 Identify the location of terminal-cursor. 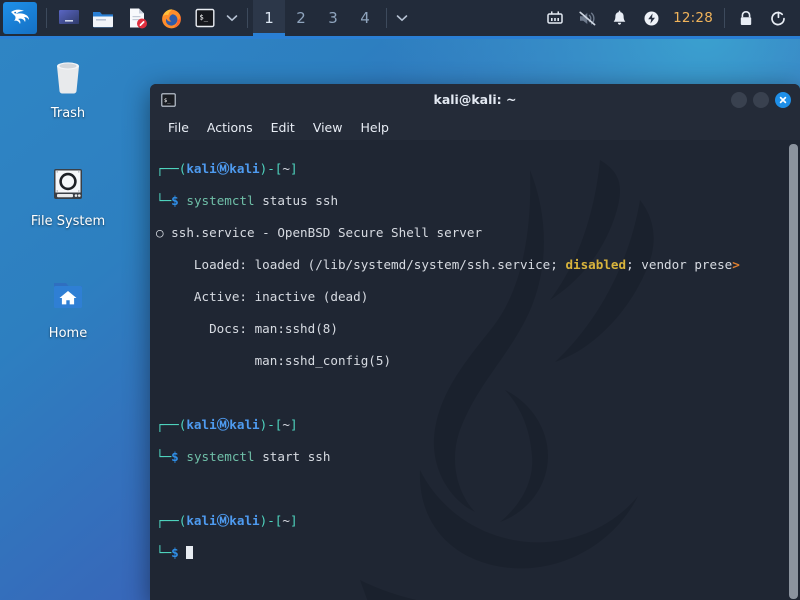
(190, 552).